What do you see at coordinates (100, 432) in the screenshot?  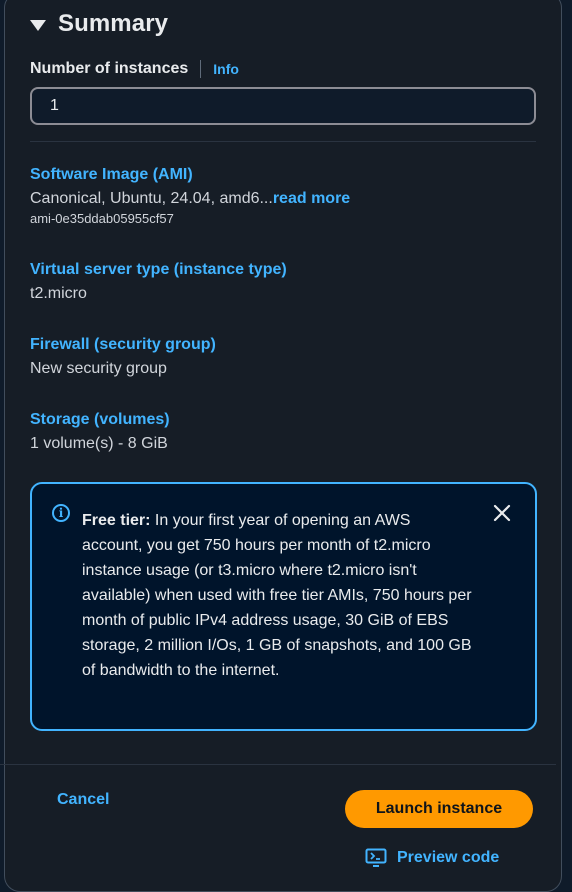 I see `storage-section: Storage (volumes) 1 volume(s) - 8 GiB` at bounding box center [100, 432].